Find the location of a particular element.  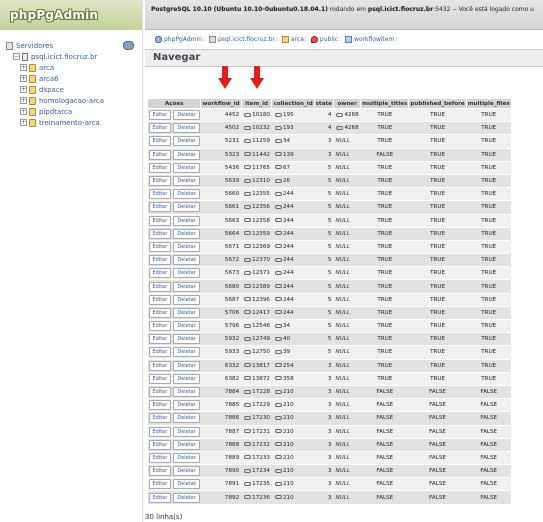

tree-servers: Servidores is located at coordinates (72, 45).